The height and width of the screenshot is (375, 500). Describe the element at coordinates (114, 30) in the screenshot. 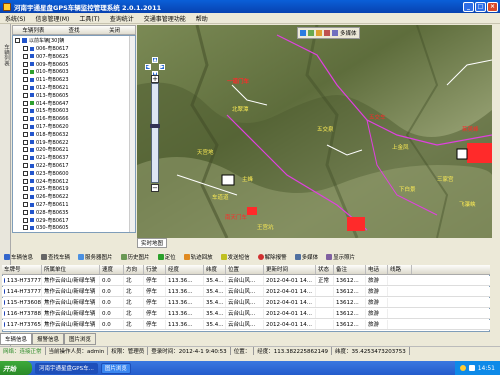

I see `vehicle-close-tab: 关闭` at that location.